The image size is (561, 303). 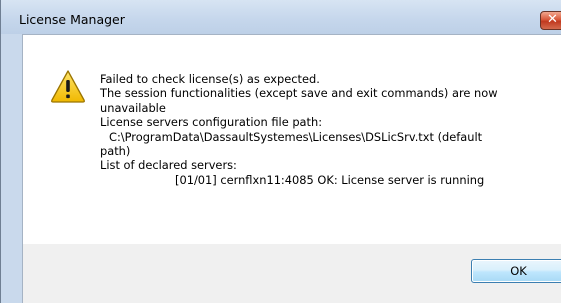 What do you see at coordinates (211, 122) in the screenshot?
I see `message-line: License servers configuration file path:` at bounding box center [211, 122].